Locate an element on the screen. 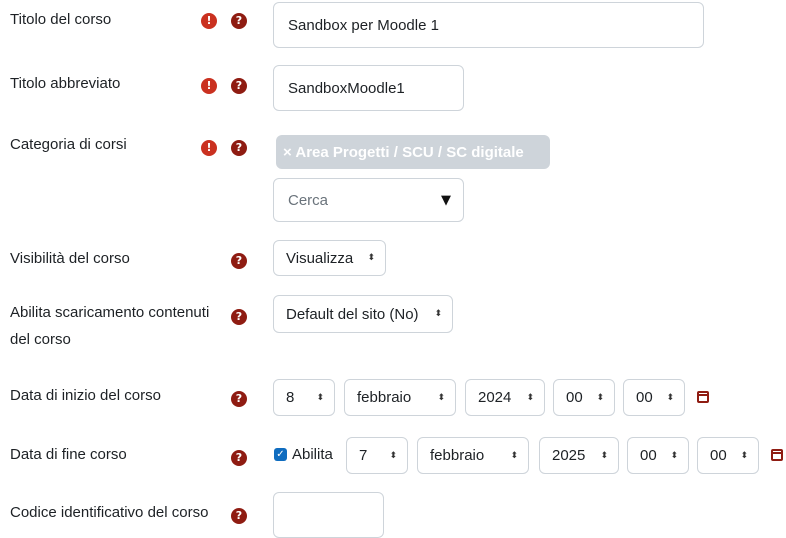 Image resolution: width=786 pixels, height=538 pixels. short-name-input: SandboxMoodle1 is located at coordinates (368, 88).